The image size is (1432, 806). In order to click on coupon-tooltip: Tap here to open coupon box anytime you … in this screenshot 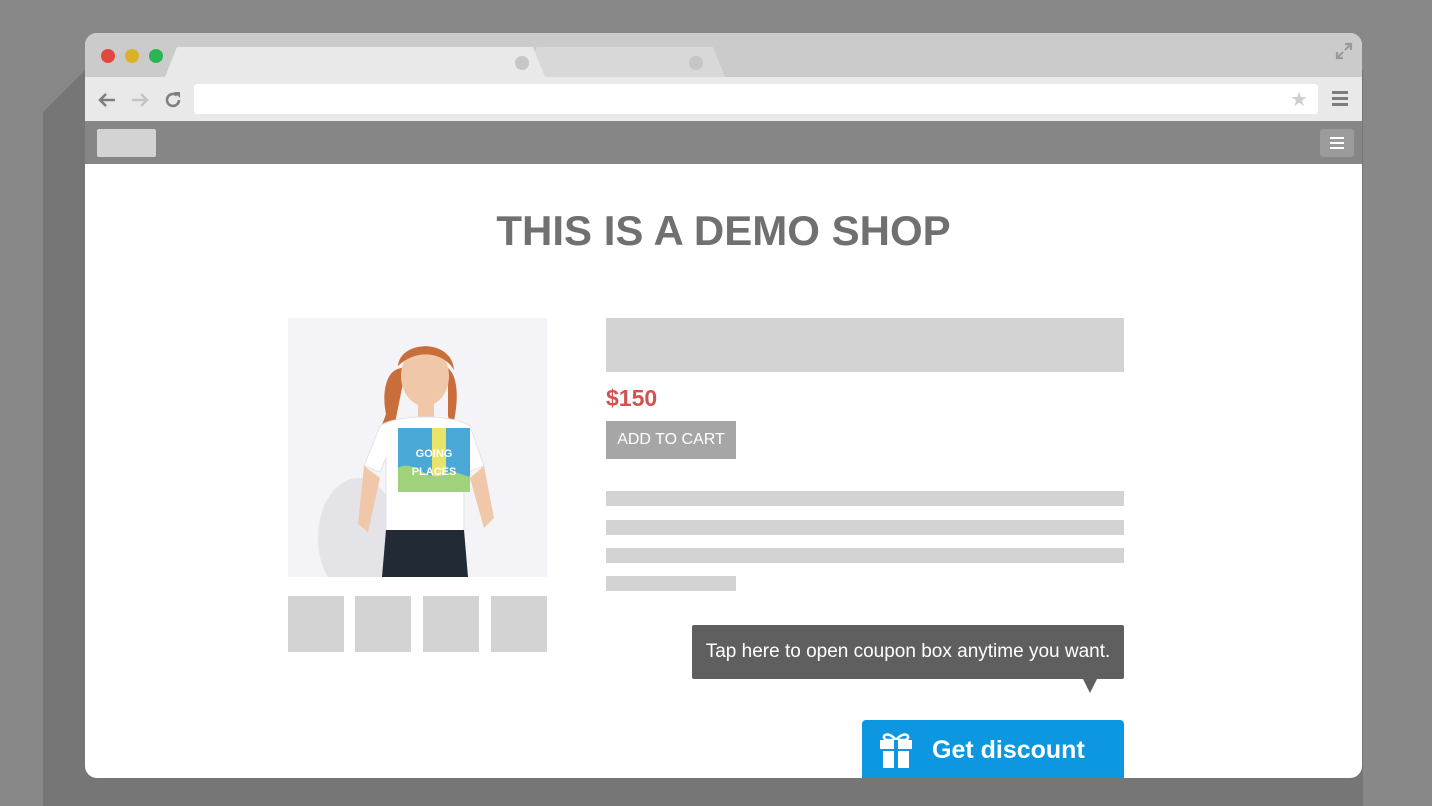, I will do `click(908, 652)`.